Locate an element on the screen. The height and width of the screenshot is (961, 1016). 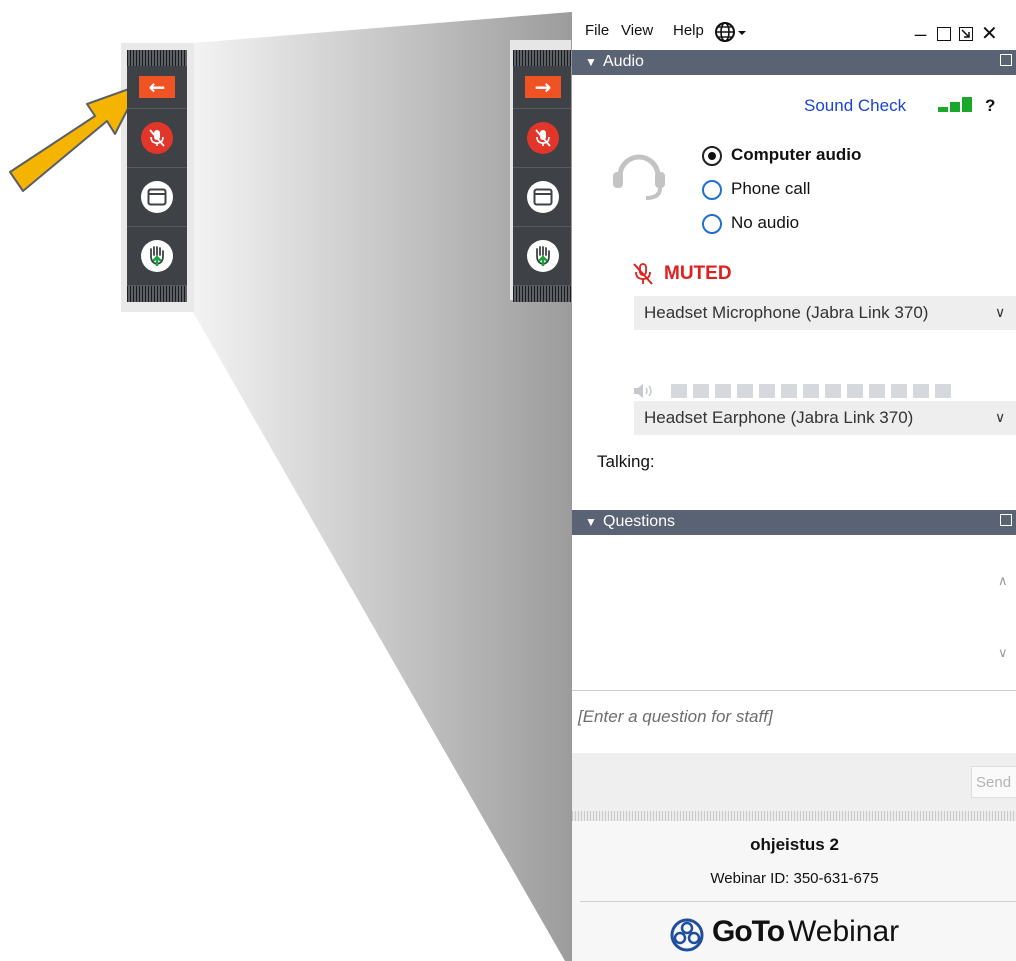
no-audio-label: No audio is located at coordinates (765, 223).